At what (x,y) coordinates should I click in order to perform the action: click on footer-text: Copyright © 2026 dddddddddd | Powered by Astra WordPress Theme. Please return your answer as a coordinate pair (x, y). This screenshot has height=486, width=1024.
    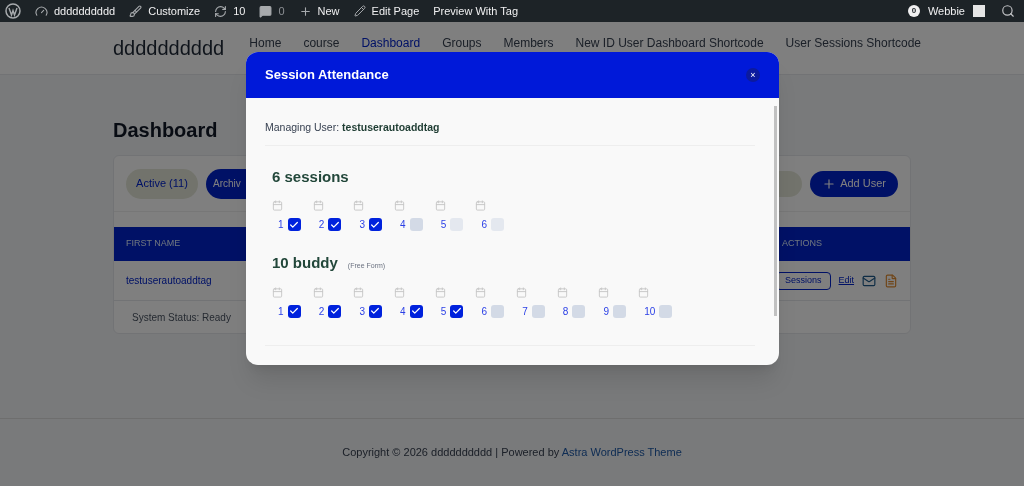
    Looking at the image, I should click on (512, 453).